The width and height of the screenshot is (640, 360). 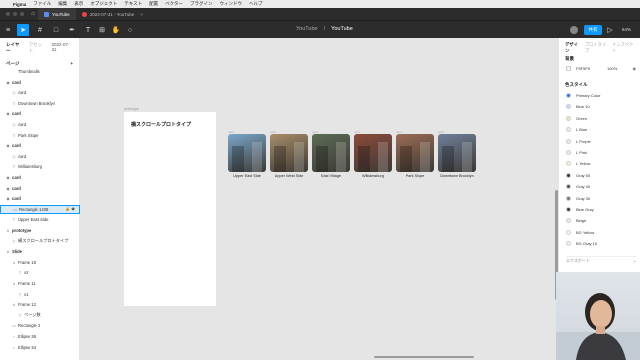 What do you see at coordinates (601, 95) in the screenshot?
I see `color-style-item: Primary Color` at bounding box center [601, 95].